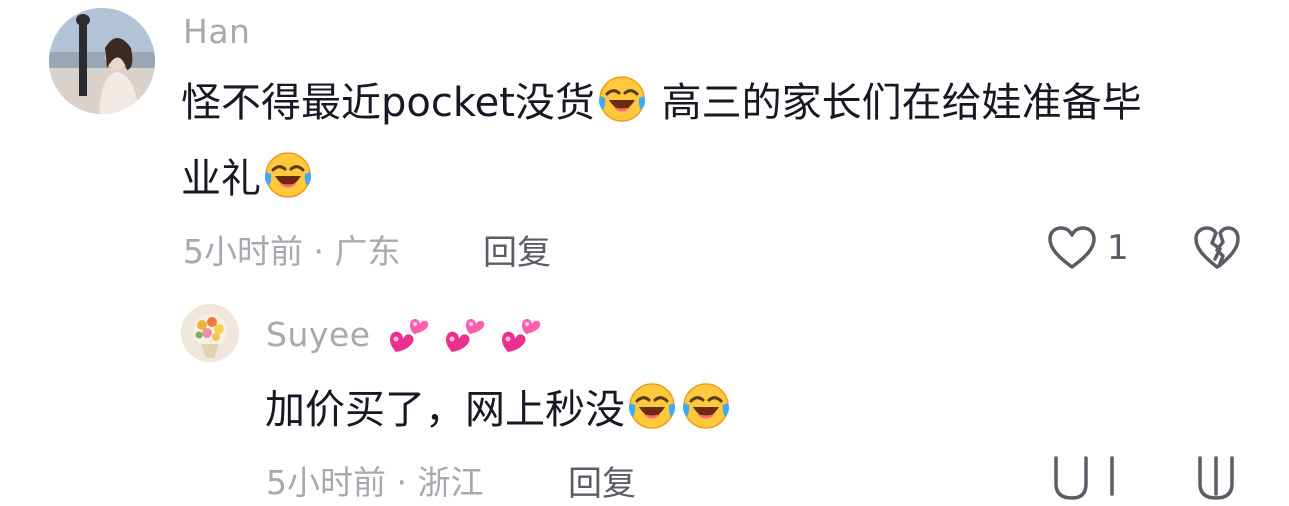 This screenshot has height=506, width=1289. I want to click on comment-location: 广东, so click(367, 251).